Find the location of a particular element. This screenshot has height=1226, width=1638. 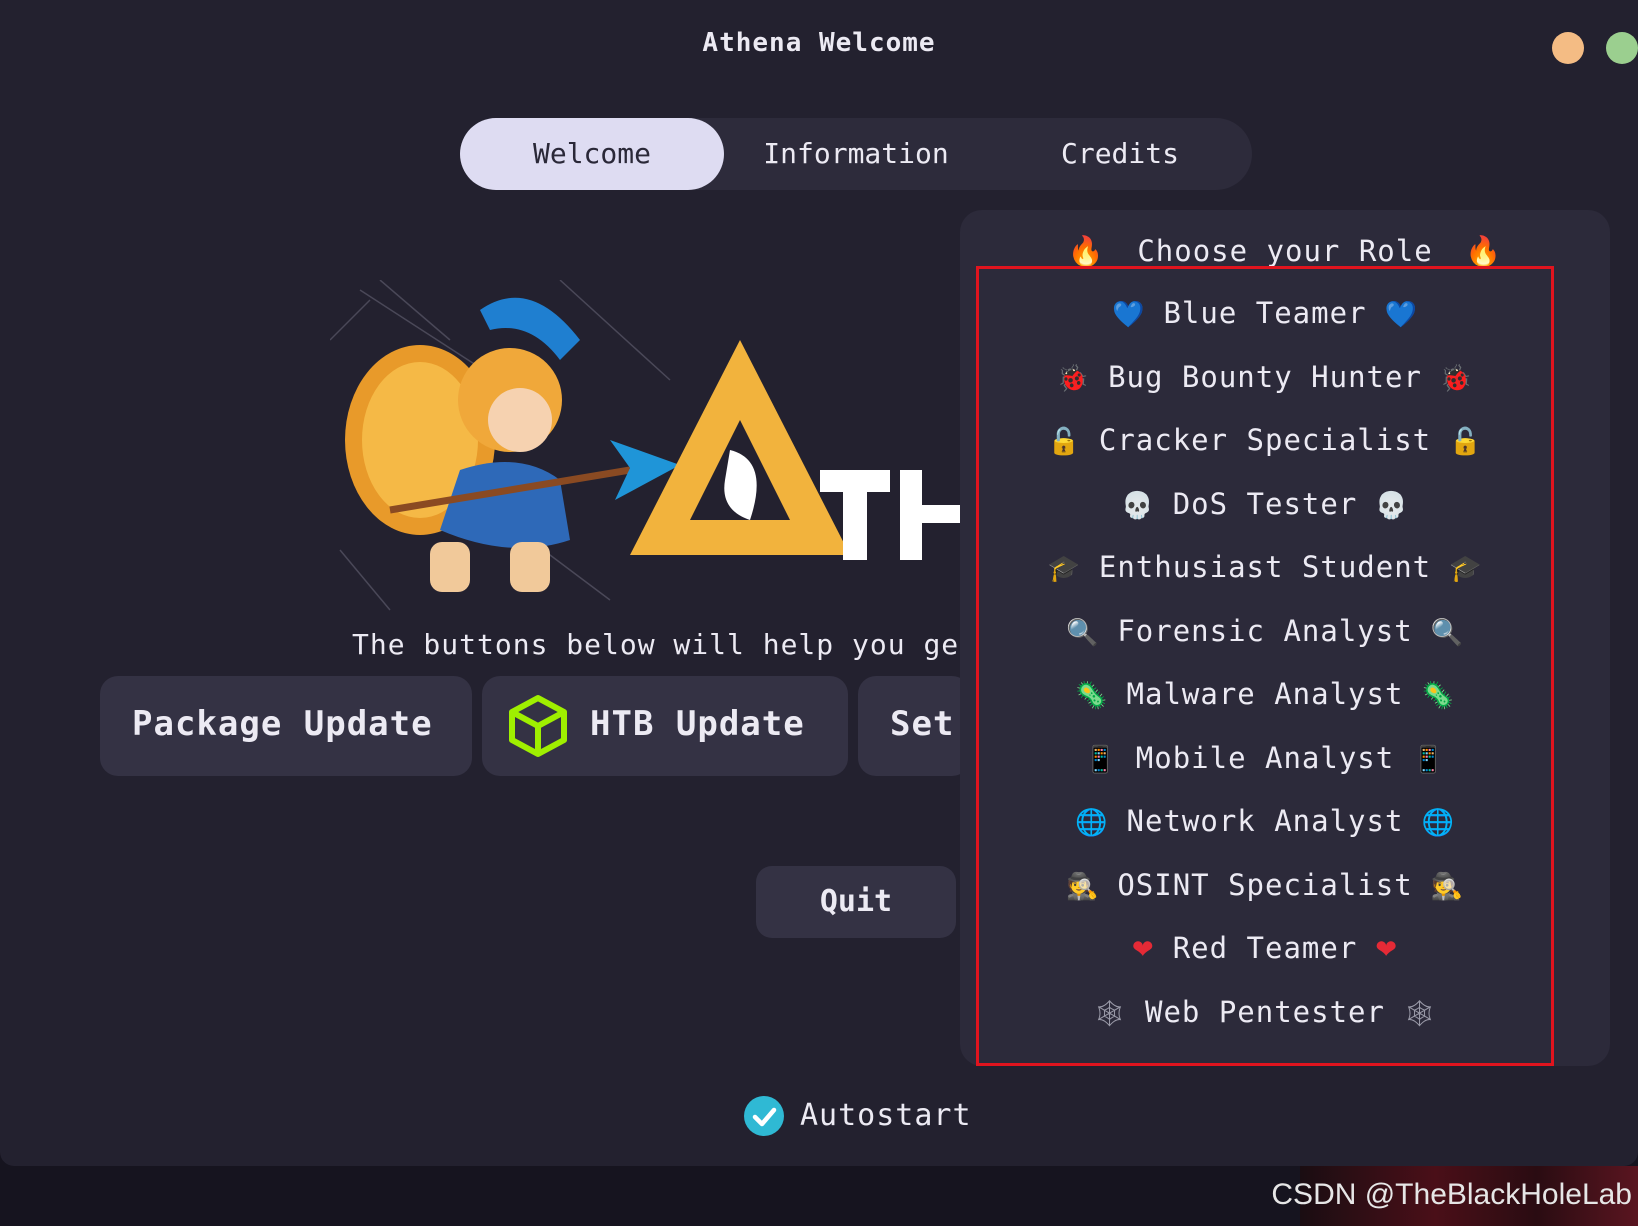

window-title: Athena Welcome is located at coordinates (819, 43).